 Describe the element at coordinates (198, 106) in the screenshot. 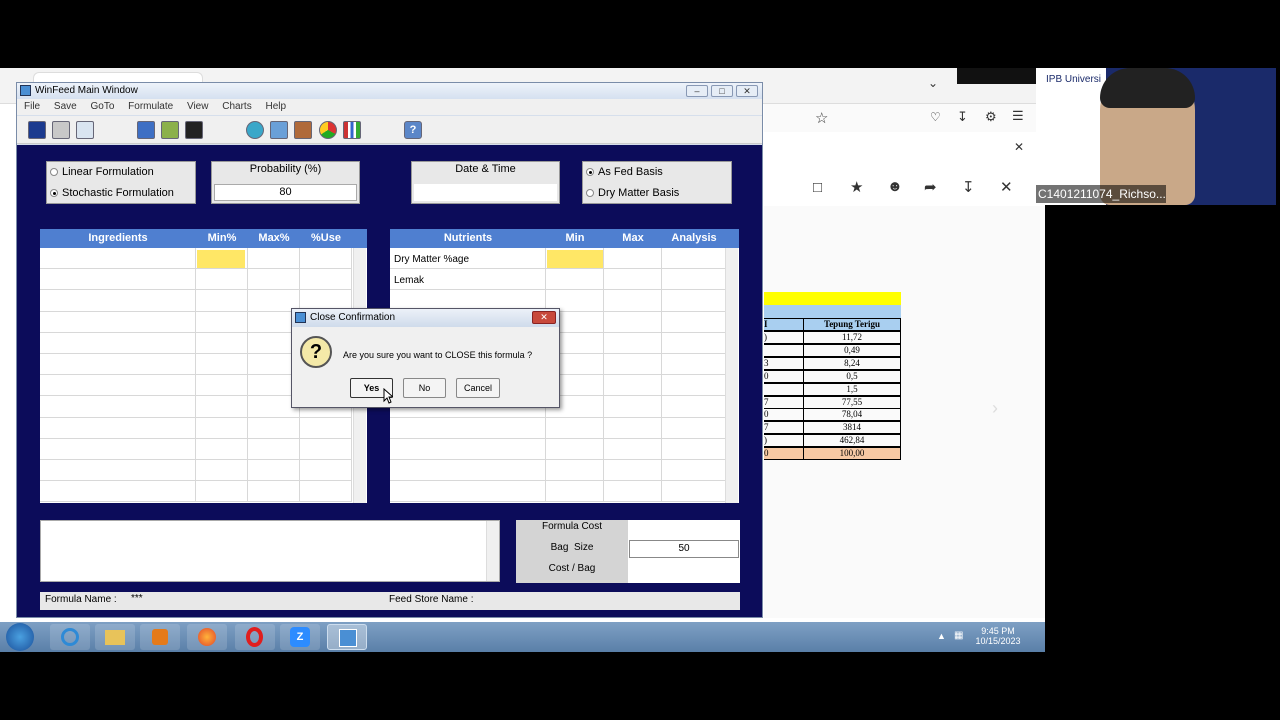

I see `menu-view: View` at that location.